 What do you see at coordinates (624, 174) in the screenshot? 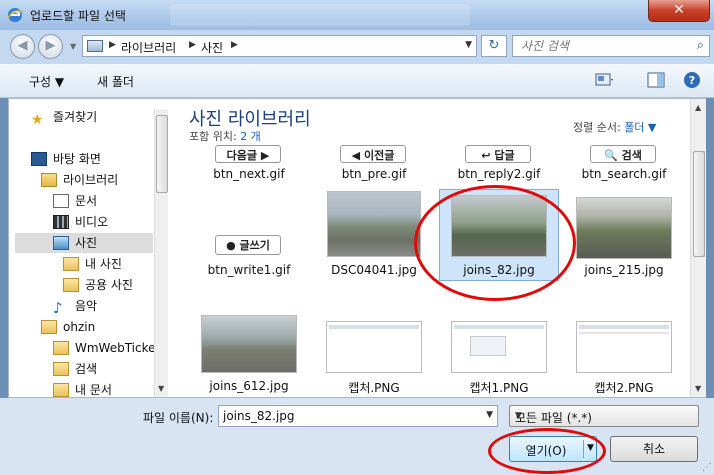
I see `file-name: btn_search.gif` at bounding box center [624, 174].